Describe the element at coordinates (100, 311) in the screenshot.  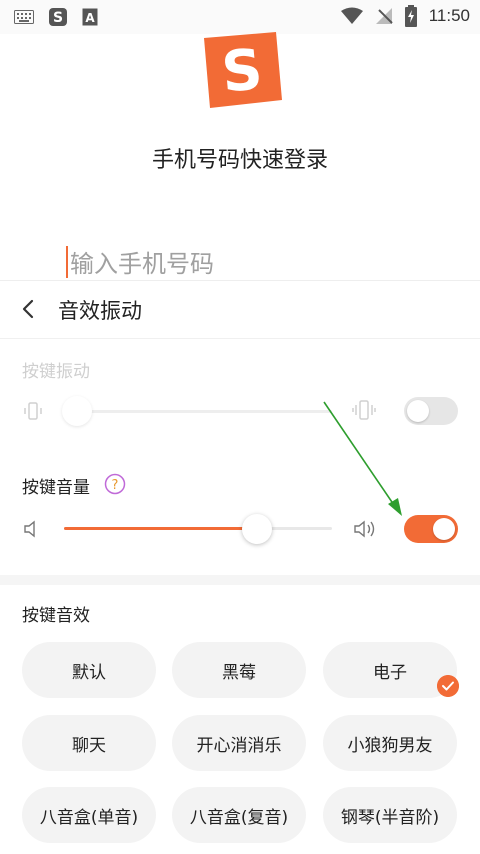
I see `panel-title: 音效振动` at that location.